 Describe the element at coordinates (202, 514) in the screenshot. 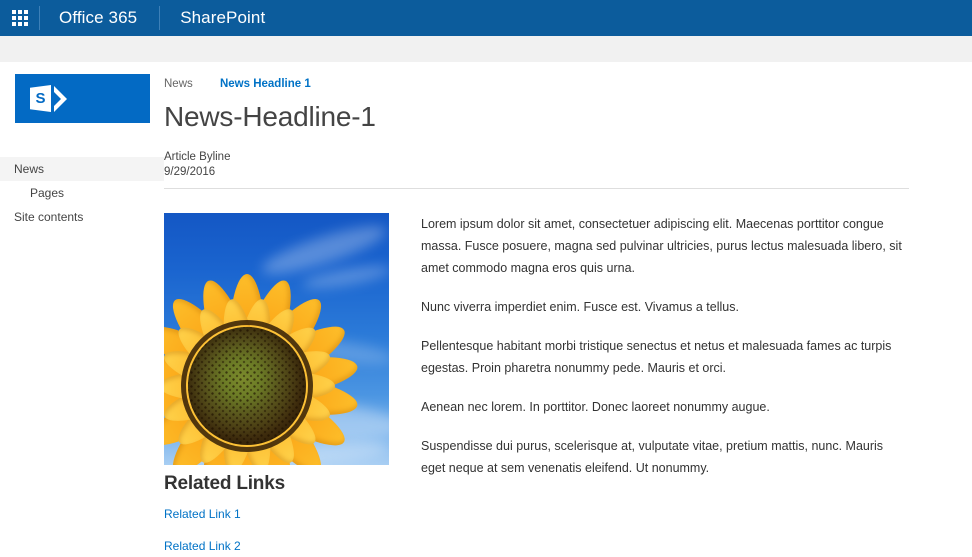

I see `related-link-1: Related Link 1` at that location.